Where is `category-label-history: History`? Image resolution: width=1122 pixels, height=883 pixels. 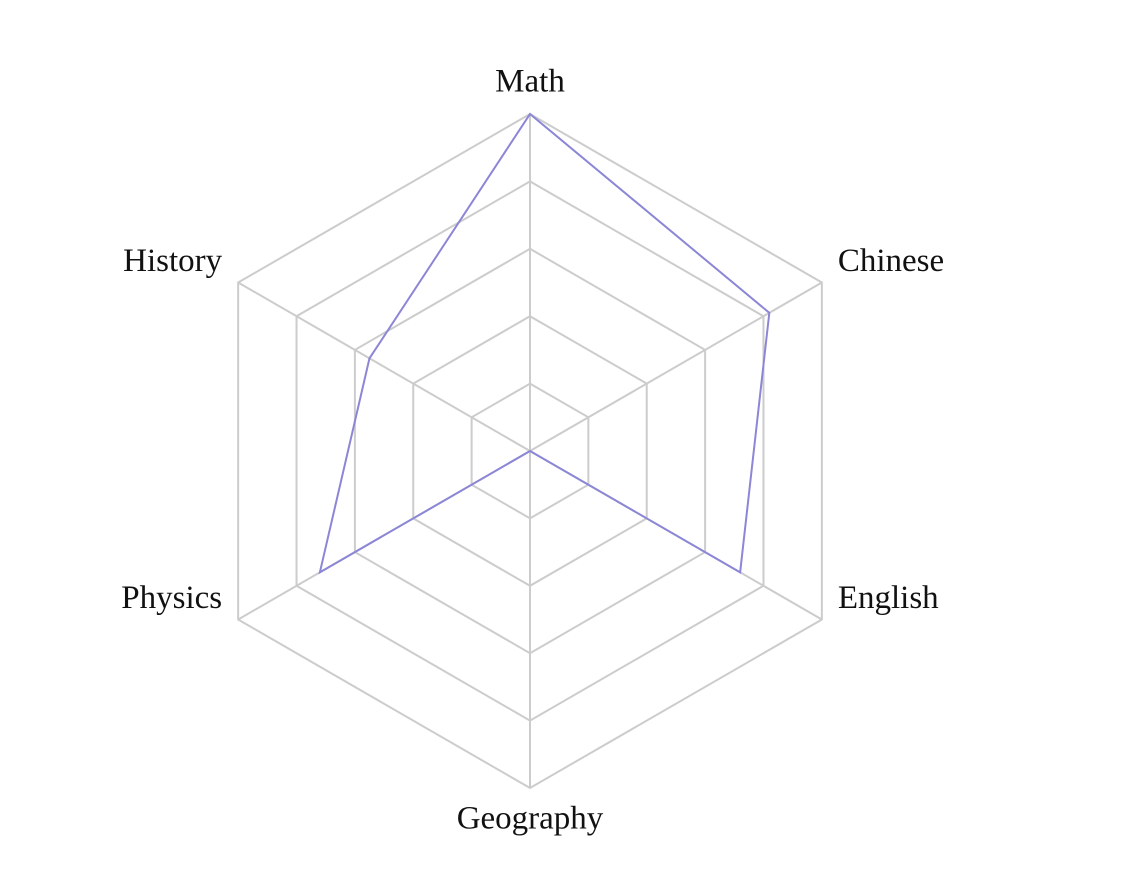
category-label-history: History is located at coordinates (173, 261).